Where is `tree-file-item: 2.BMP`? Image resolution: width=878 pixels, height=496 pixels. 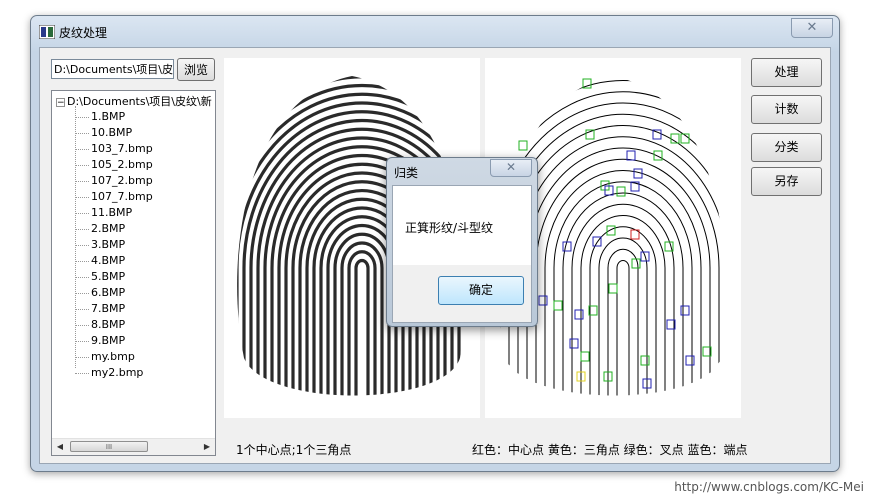
tree-file-item: 2.BMP is located at coordinates (100, 229).